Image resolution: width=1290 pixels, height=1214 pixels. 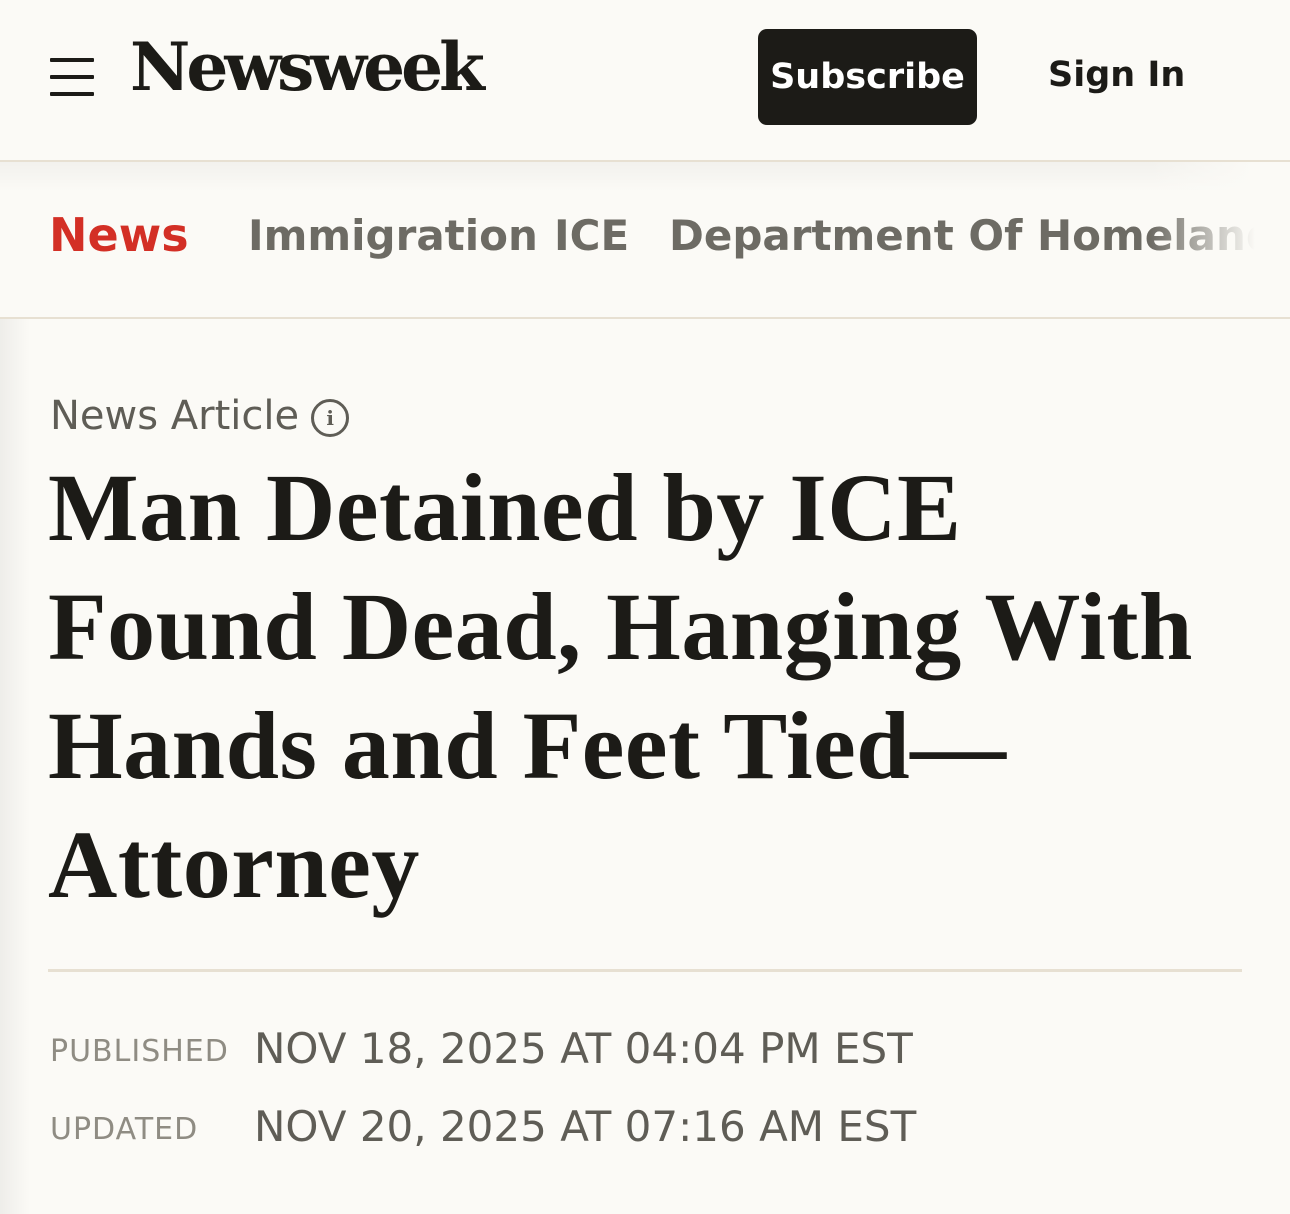 I want to click on menu-bar-middle, so click(x=72, y=77).